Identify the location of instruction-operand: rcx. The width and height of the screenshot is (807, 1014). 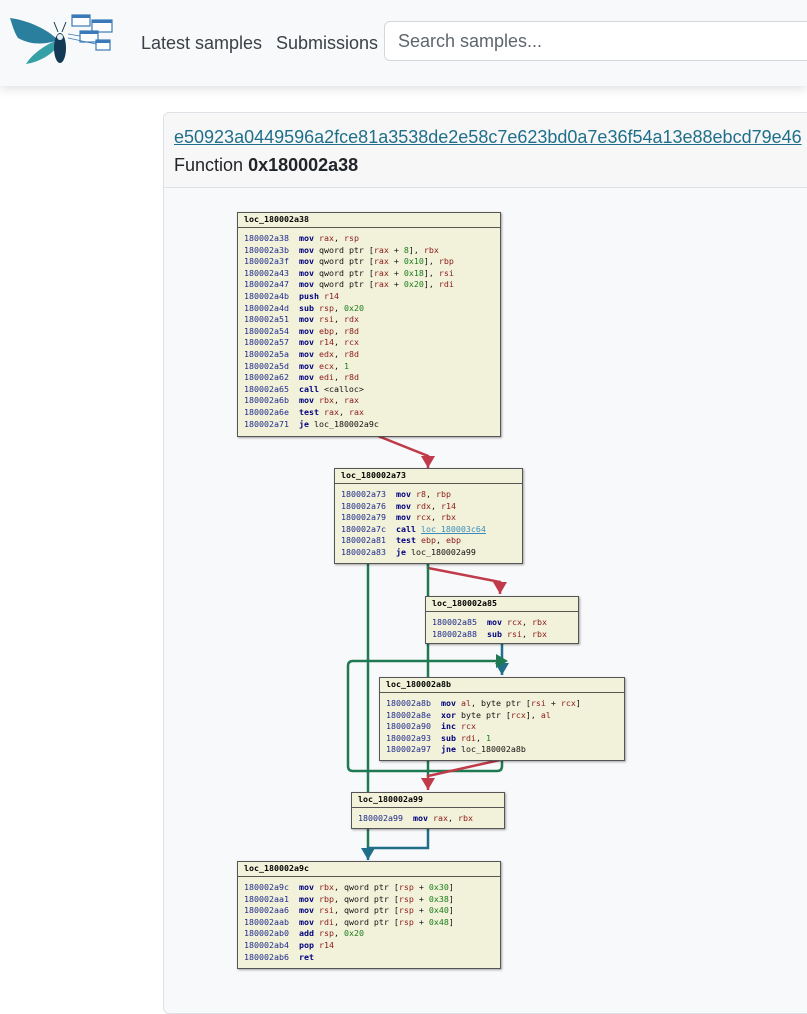
(423, 517).